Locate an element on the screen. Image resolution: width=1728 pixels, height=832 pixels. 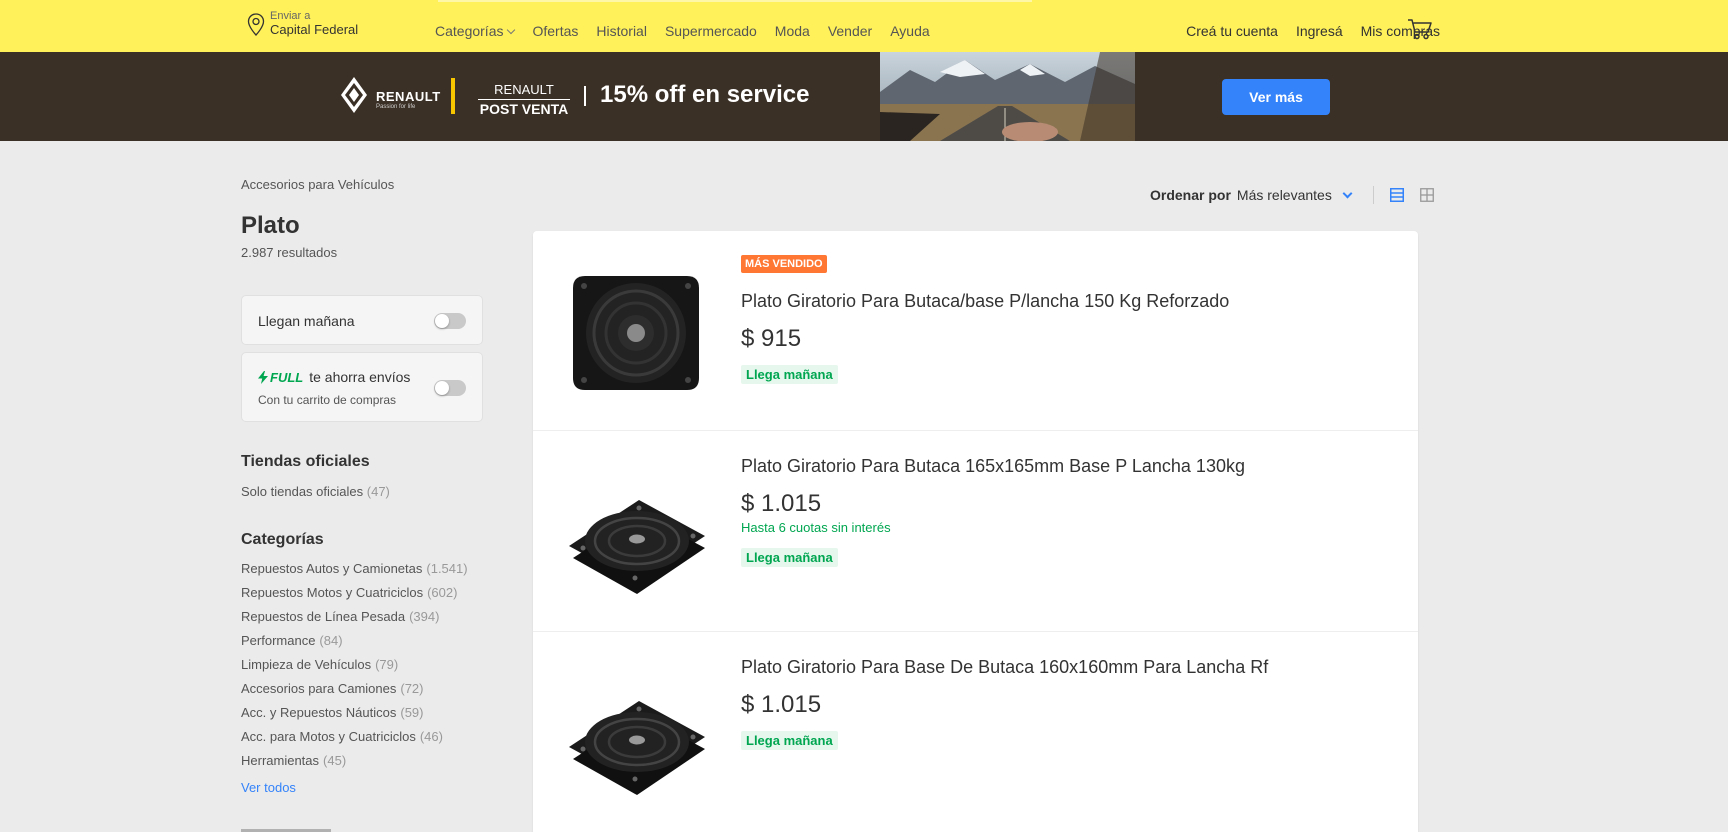
account-links: Creá tu cuenta Ingresá Mis compras is located at coordinates (1313, 31).